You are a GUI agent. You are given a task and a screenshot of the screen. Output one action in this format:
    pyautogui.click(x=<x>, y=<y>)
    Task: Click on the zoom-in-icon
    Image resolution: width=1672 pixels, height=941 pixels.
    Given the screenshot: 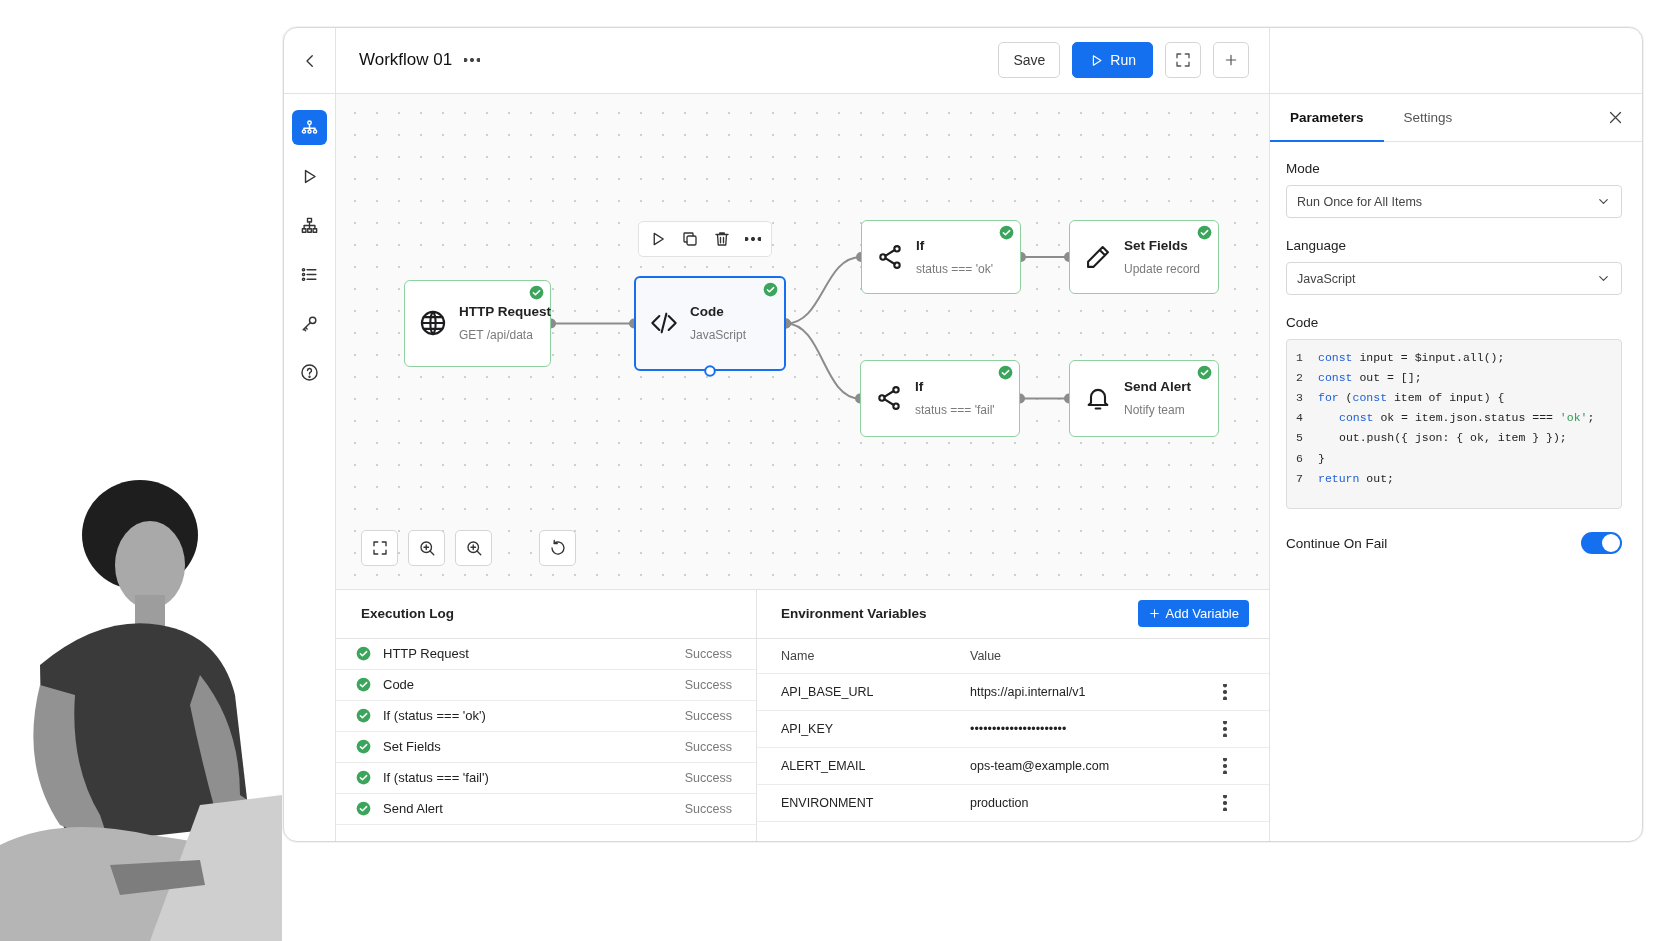 What is the action you would take?
    pyautogui.click(x=473, y=547)
    